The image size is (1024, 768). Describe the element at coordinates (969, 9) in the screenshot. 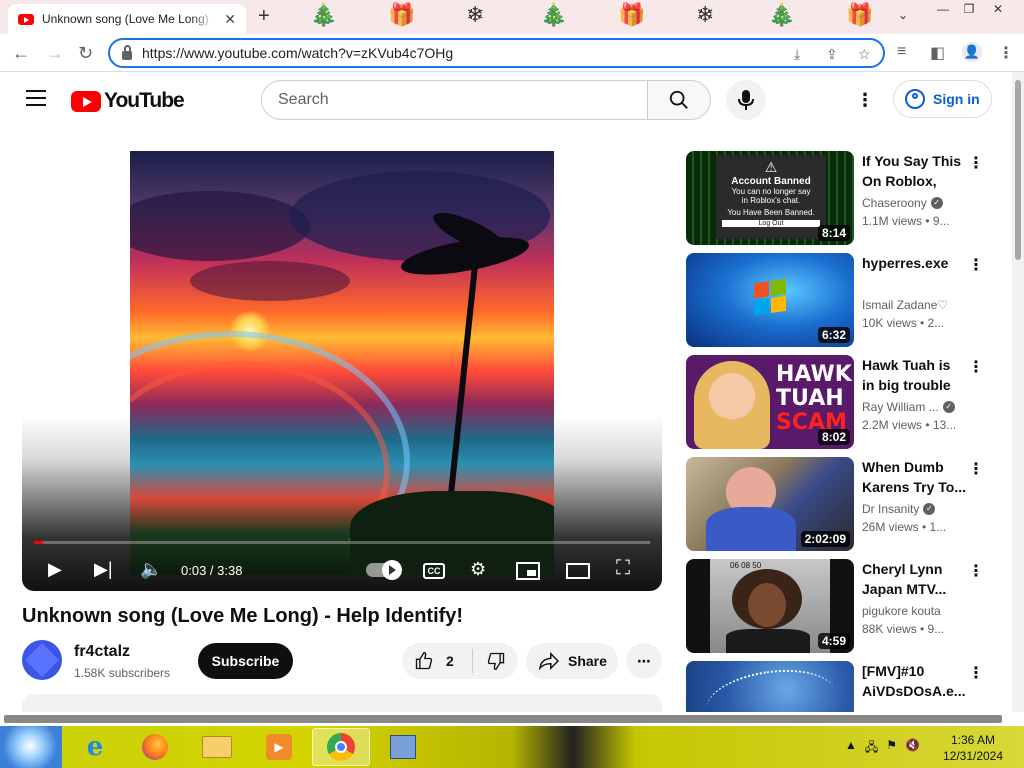

I see `restore-icon: ❐` at that location.